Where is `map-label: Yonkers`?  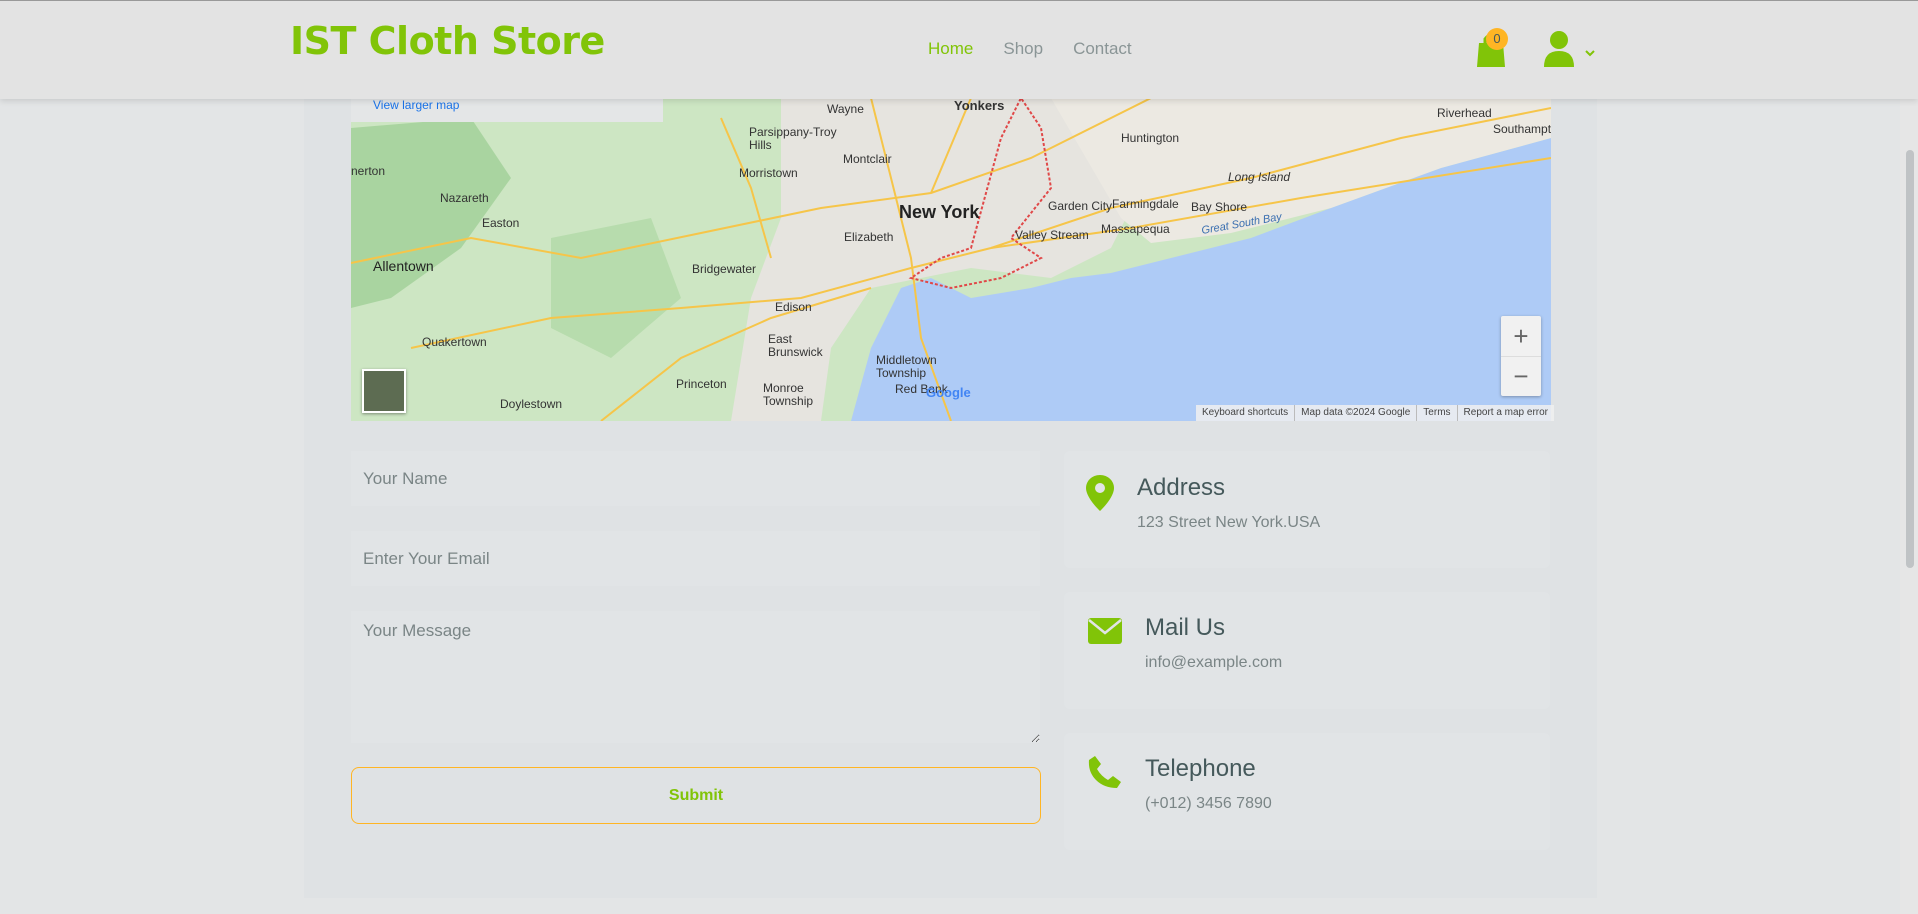
map-label: Yonkers is located at coordinates (979, 105).